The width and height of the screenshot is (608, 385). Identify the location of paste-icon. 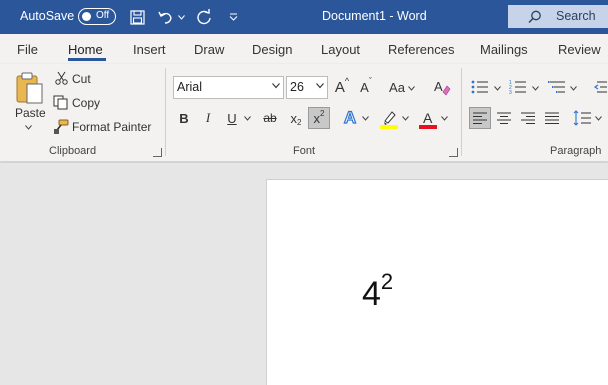
(30, 88).